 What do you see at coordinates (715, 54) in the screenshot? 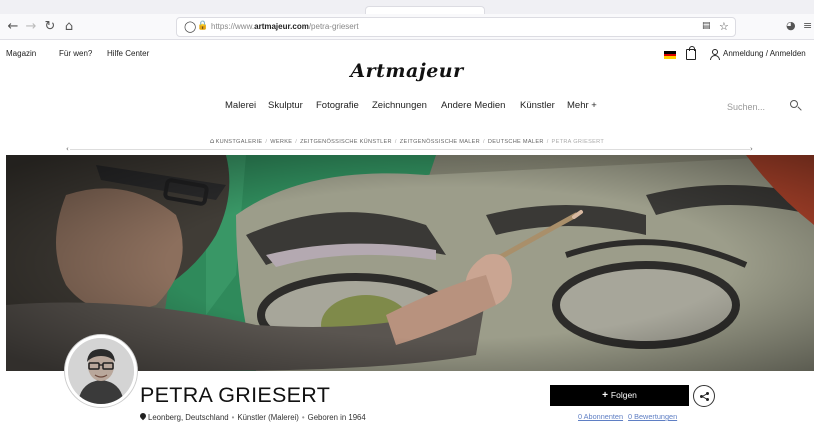
I see `user-icon` at bounding box center [715, 54].